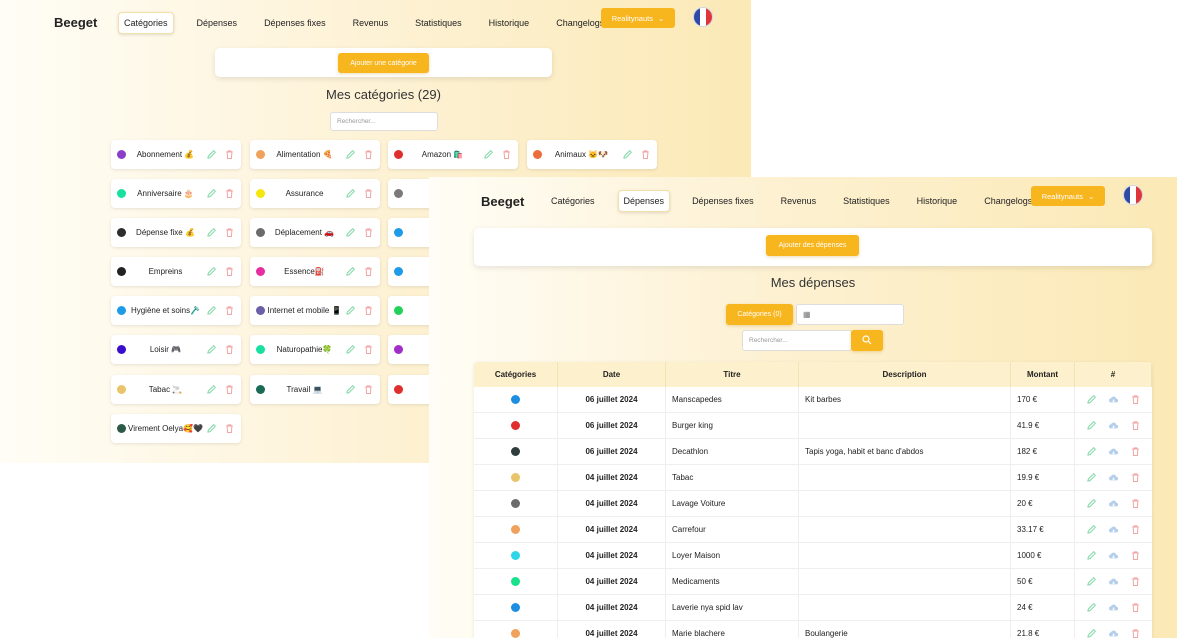 The image size is (1177, 638). I want to click on category-filter-button: Catégories (0), so click(759, 314).